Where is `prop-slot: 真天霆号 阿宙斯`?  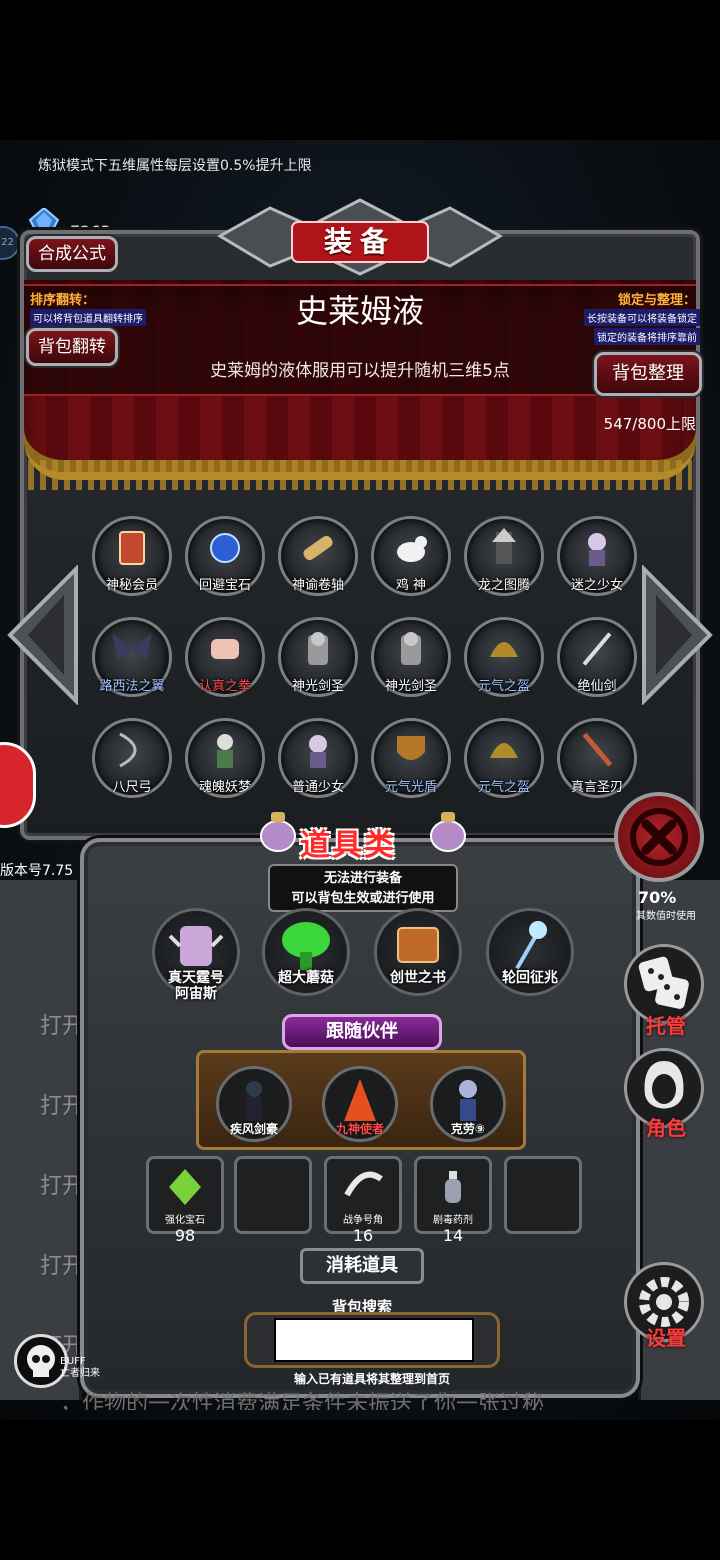
prop-slot: 真天霆号 阿宙斯 is located at coordinates (196, 955).